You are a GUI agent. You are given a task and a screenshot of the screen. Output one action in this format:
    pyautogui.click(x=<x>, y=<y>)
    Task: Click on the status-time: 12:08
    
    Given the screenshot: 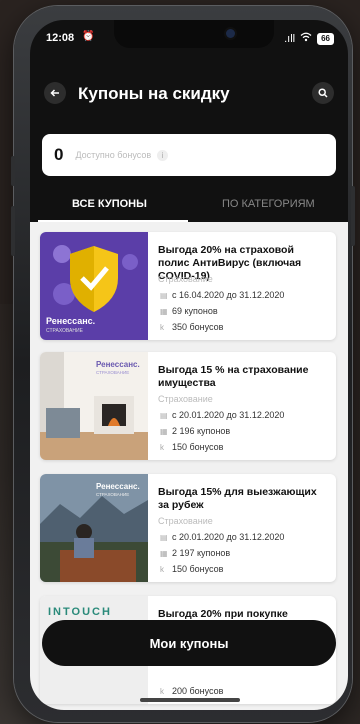 What is the action you would take?
    pyautogui.click(x=60, y=38)
    